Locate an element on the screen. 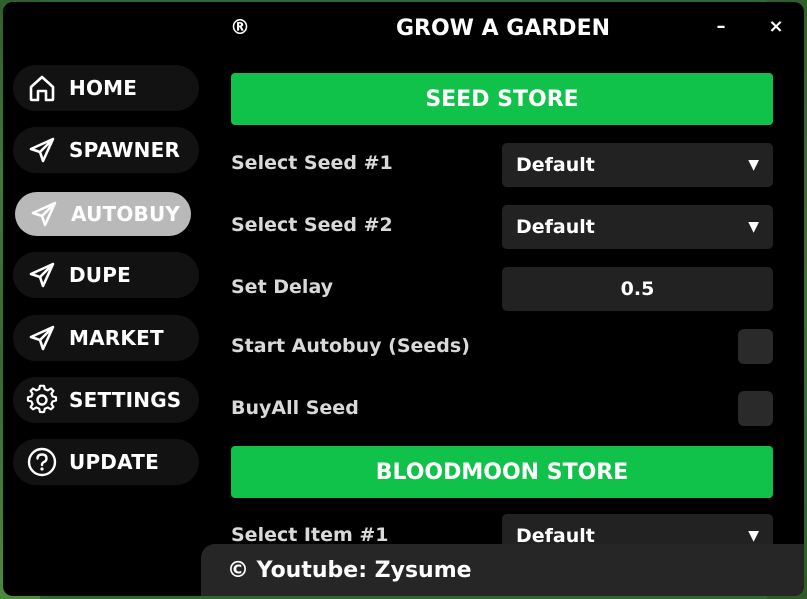 Image resolution: width=807 pixels, height=599 pixels. caret-down-icon: ▼ is located at coordinates (753, 536).